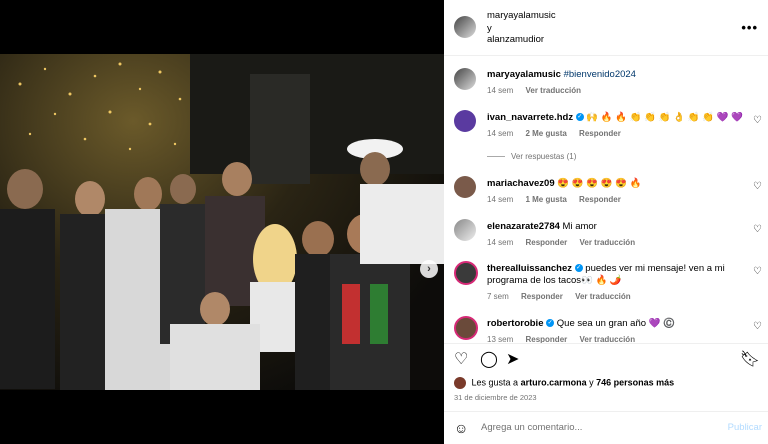 The height and width of the screenshot is (444, 768). Describe the element at coordinates (606, 359) in the screenshot. I see `post-actions-bar: ♡ ◯ ➤ 🔖︎` at that location.